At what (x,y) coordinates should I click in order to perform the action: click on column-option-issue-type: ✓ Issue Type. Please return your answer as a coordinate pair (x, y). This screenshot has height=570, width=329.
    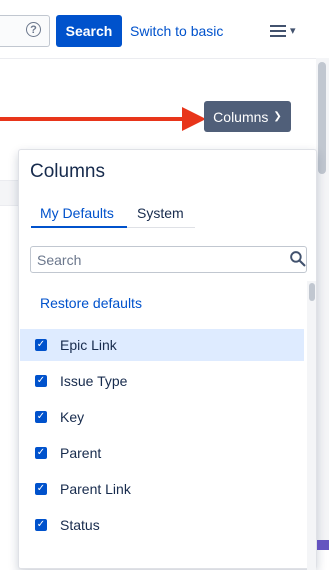
    Looking at the image, I should click on (162, 381).